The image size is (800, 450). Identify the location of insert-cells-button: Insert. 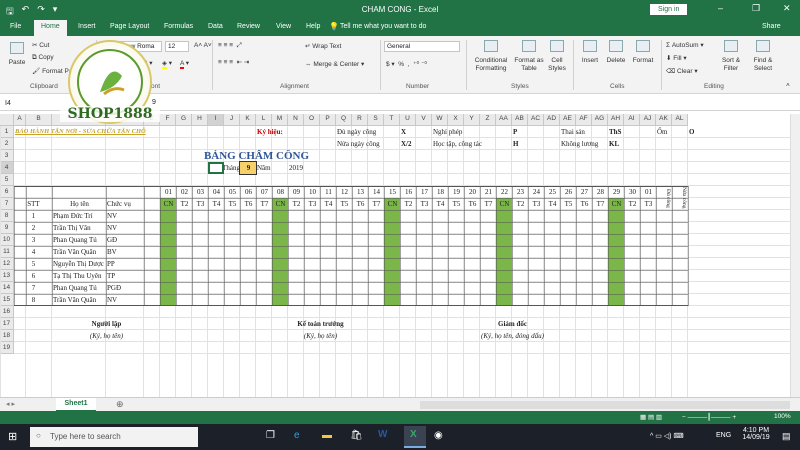
(590, 52).